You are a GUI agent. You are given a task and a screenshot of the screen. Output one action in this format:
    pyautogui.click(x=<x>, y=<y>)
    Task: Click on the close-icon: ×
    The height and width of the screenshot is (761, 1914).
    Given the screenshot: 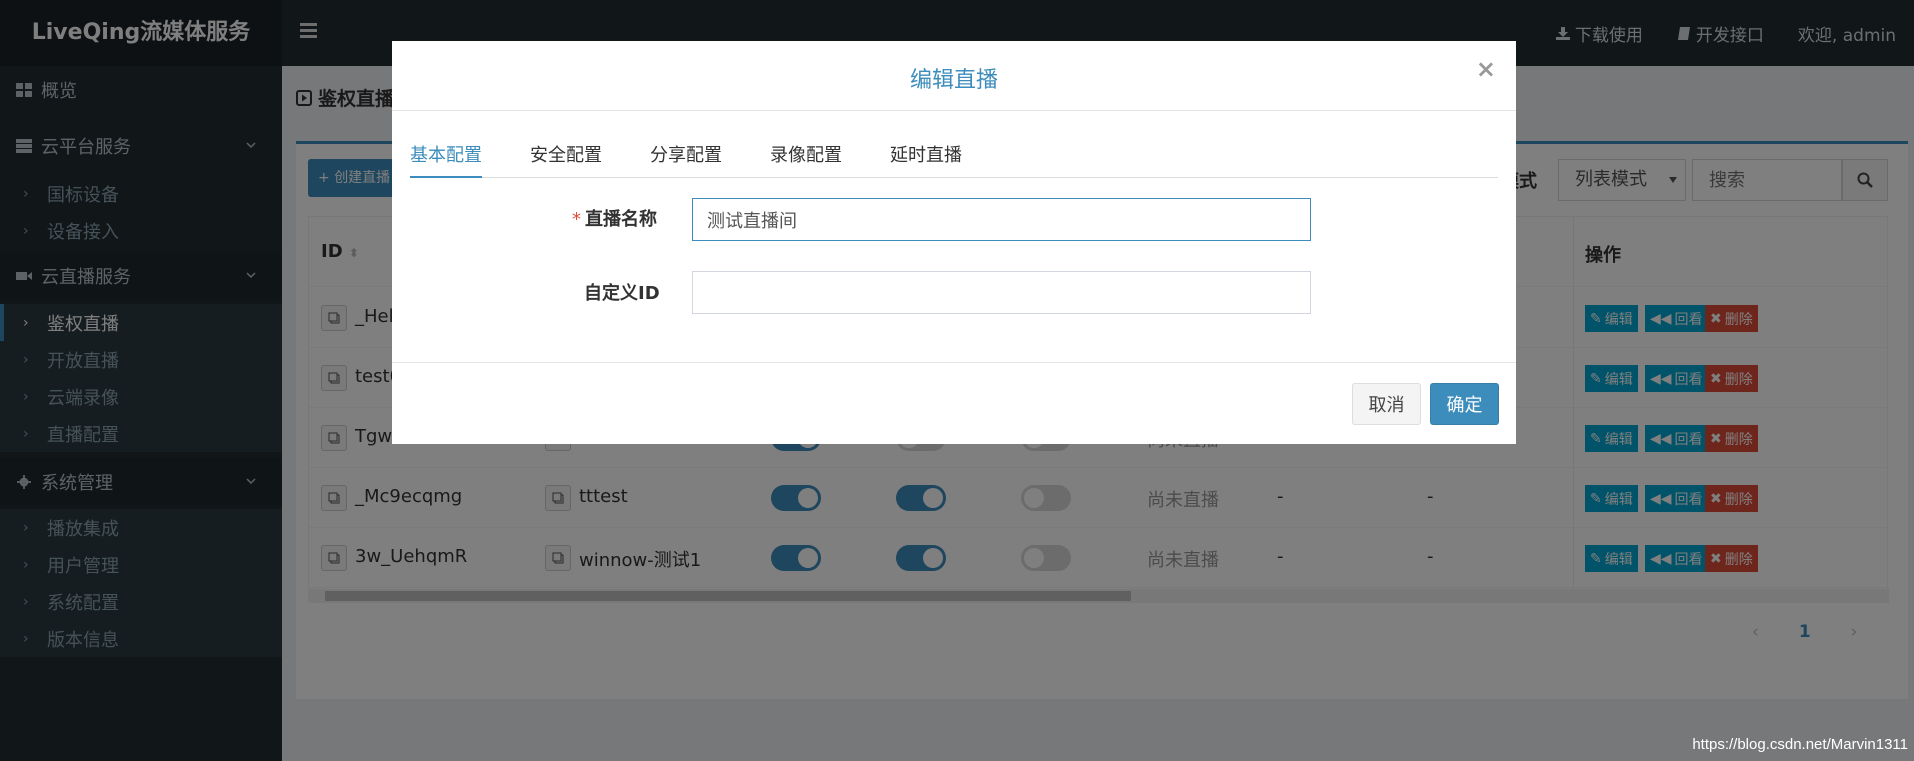 What is the action you would take?
    pyautogui.click(x=1486, y=69)
    